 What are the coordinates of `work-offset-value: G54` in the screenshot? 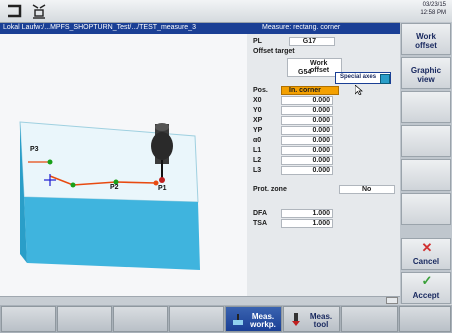 It's located at (305, 72).